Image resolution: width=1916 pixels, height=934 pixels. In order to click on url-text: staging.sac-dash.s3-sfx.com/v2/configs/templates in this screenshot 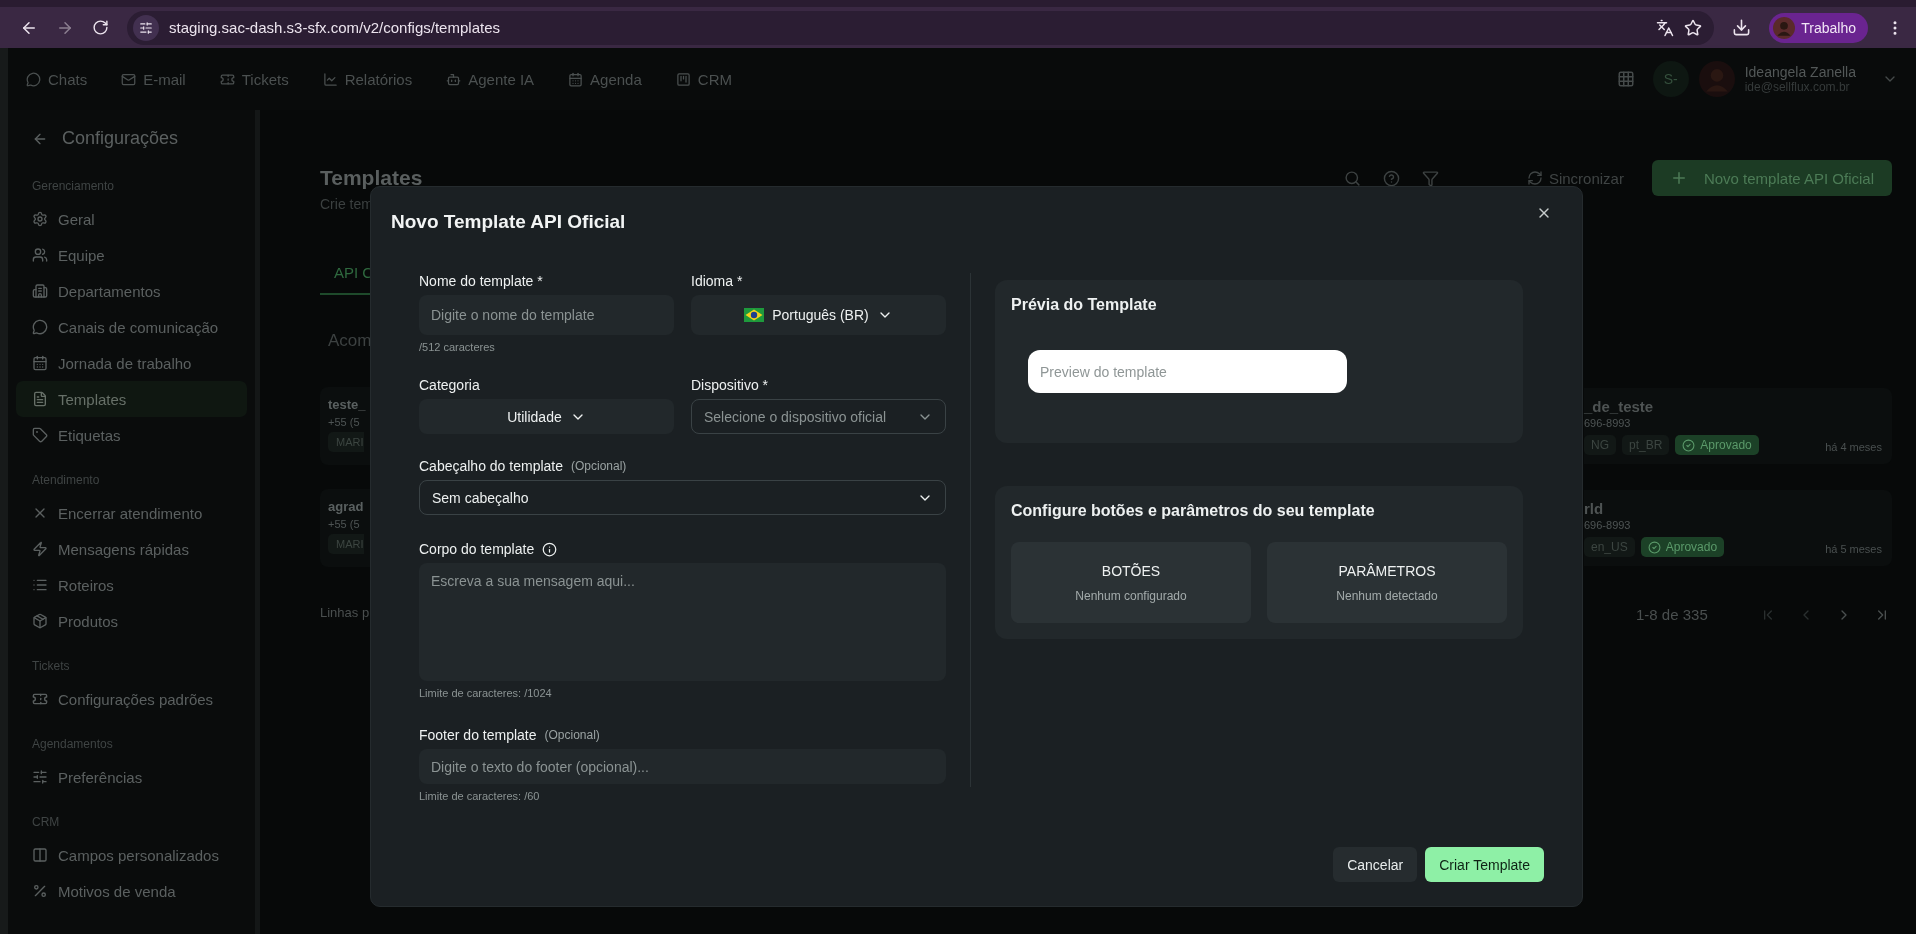, I will do `click(335, 27)`.